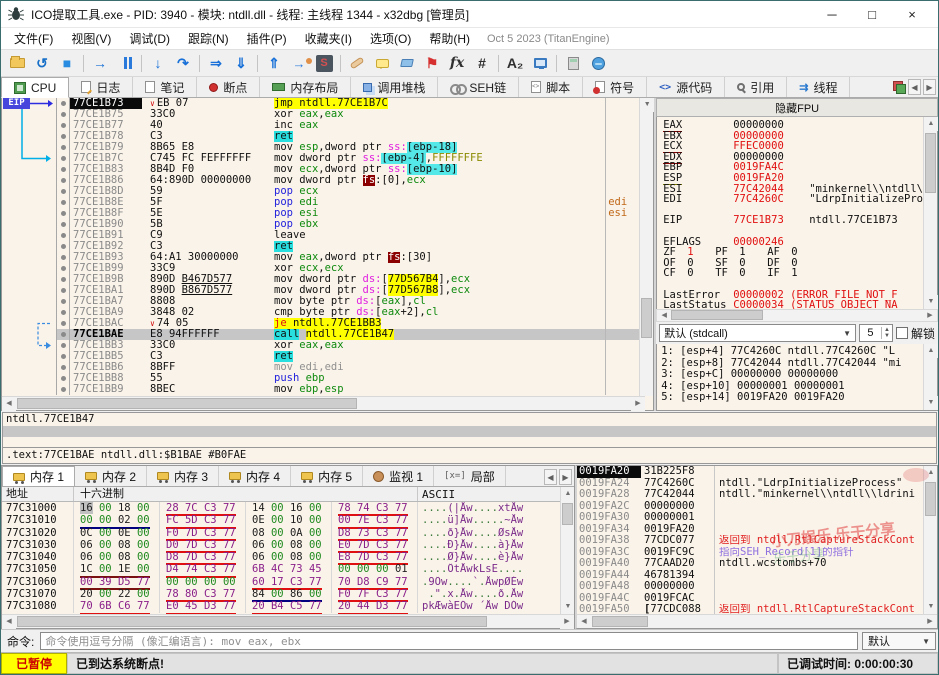 The height and width of the screenshot is (675, 939). What do you see at coordinates (899, 87) in the screenshot?
I see `modules-cube-icon` at bounding box center [899, 87].